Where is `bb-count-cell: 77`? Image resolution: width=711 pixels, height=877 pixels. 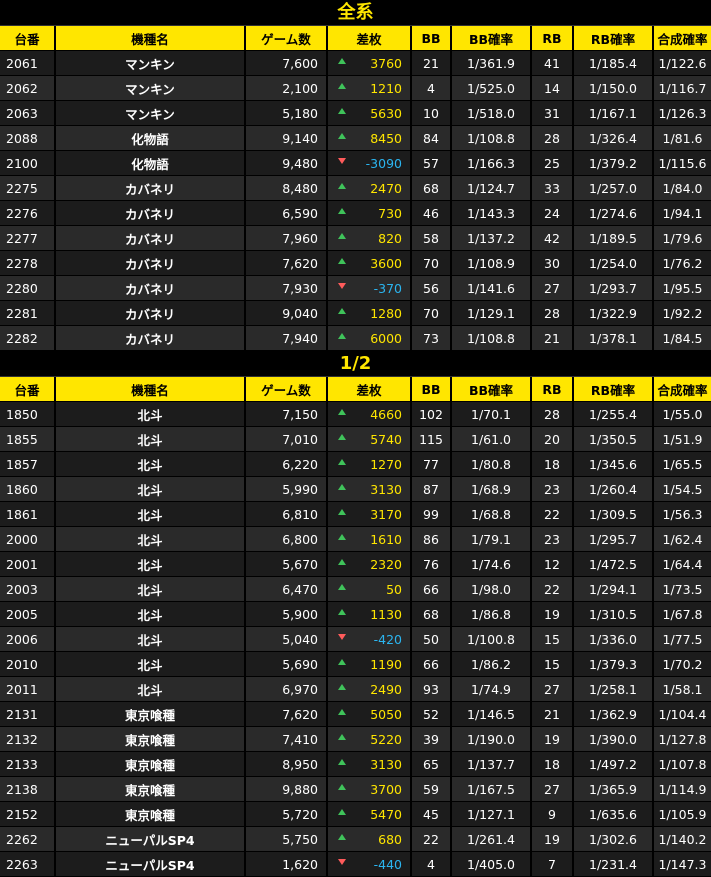 bb-count-cell: 77 is located at coordinates (432, 464).